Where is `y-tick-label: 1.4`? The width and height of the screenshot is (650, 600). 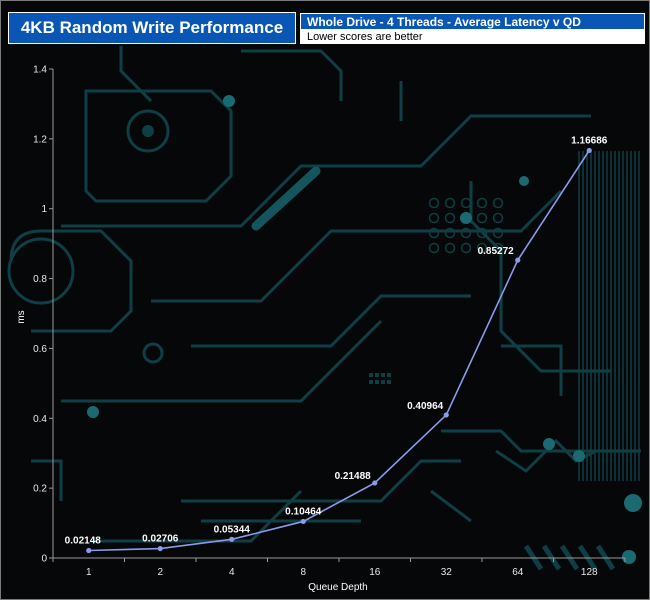
y-tick-label: 1.4 is located at coordinates (40, 70).